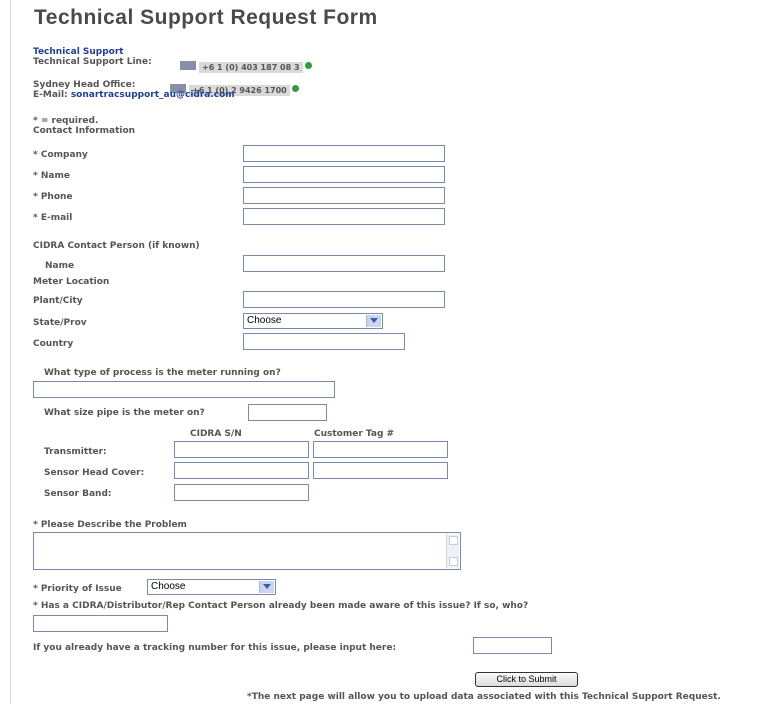 The height and width of the screenshot is (704, 768). What do you see at coordinates (50, 95) in the screenshot?
I see `email-label: E-Mail:` at bounding box center [50, 95].